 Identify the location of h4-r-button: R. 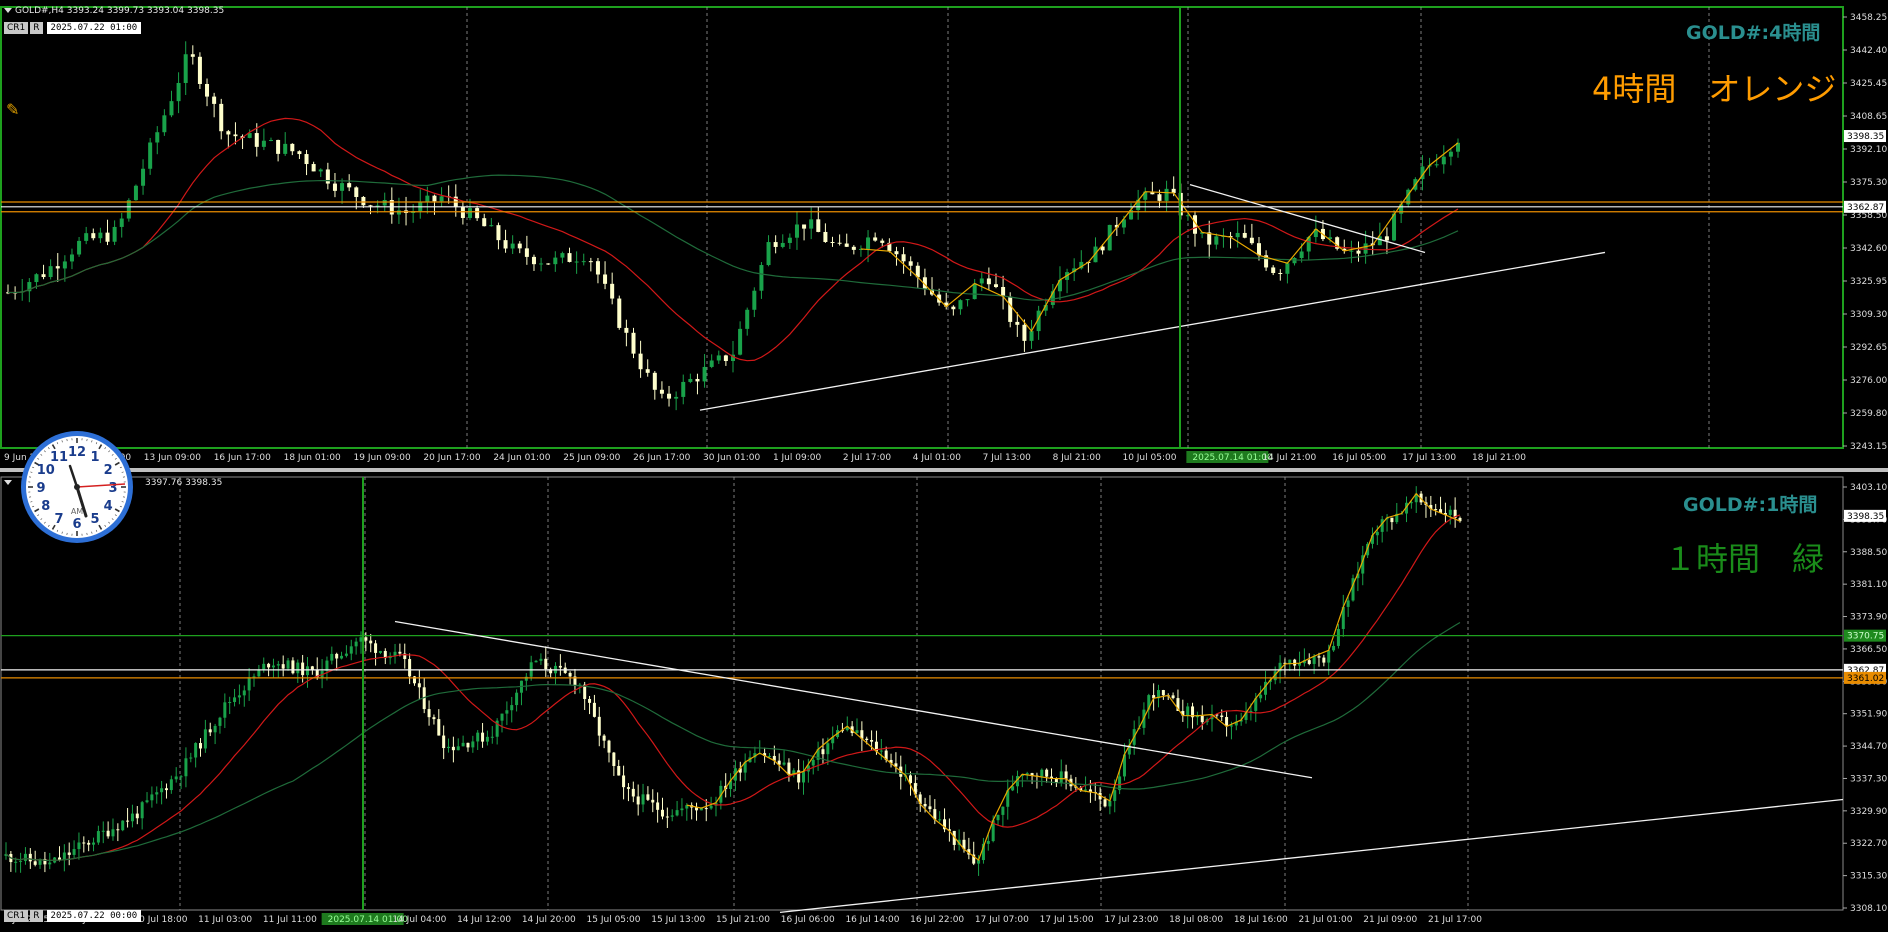
(36, 28).